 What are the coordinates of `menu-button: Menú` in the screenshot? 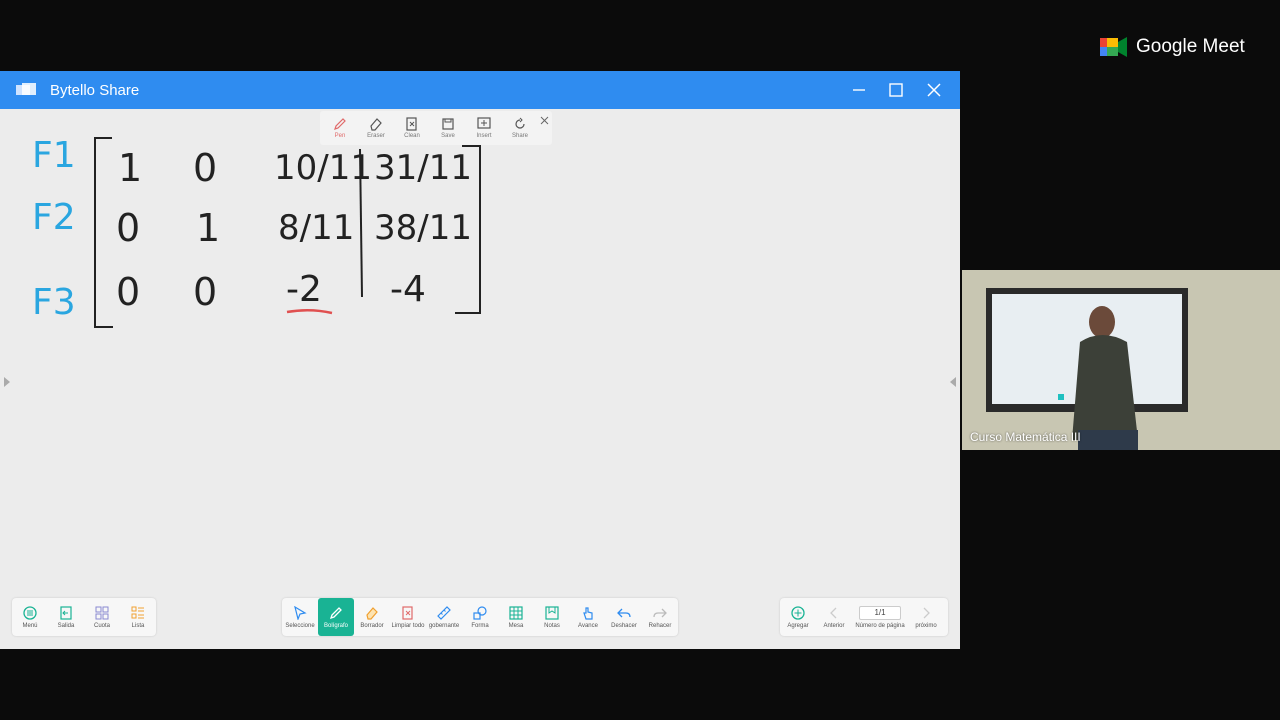 It's located at (30, 617).